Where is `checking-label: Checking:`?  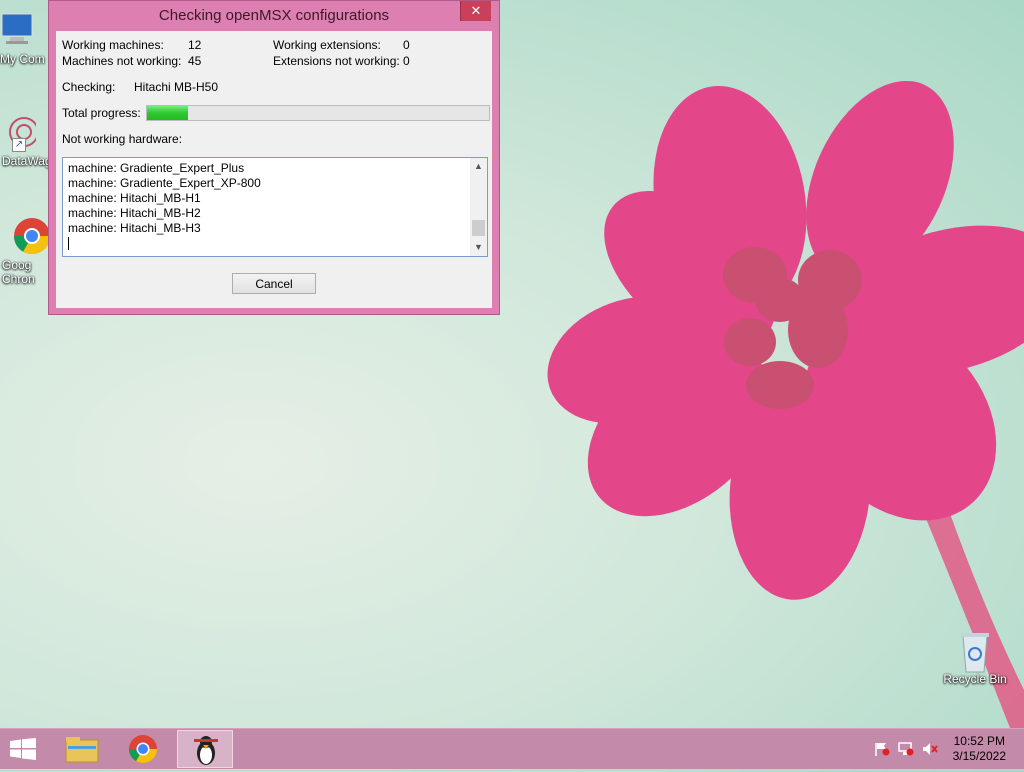
checking-label: Checking: is located at coordinates (89, 87).